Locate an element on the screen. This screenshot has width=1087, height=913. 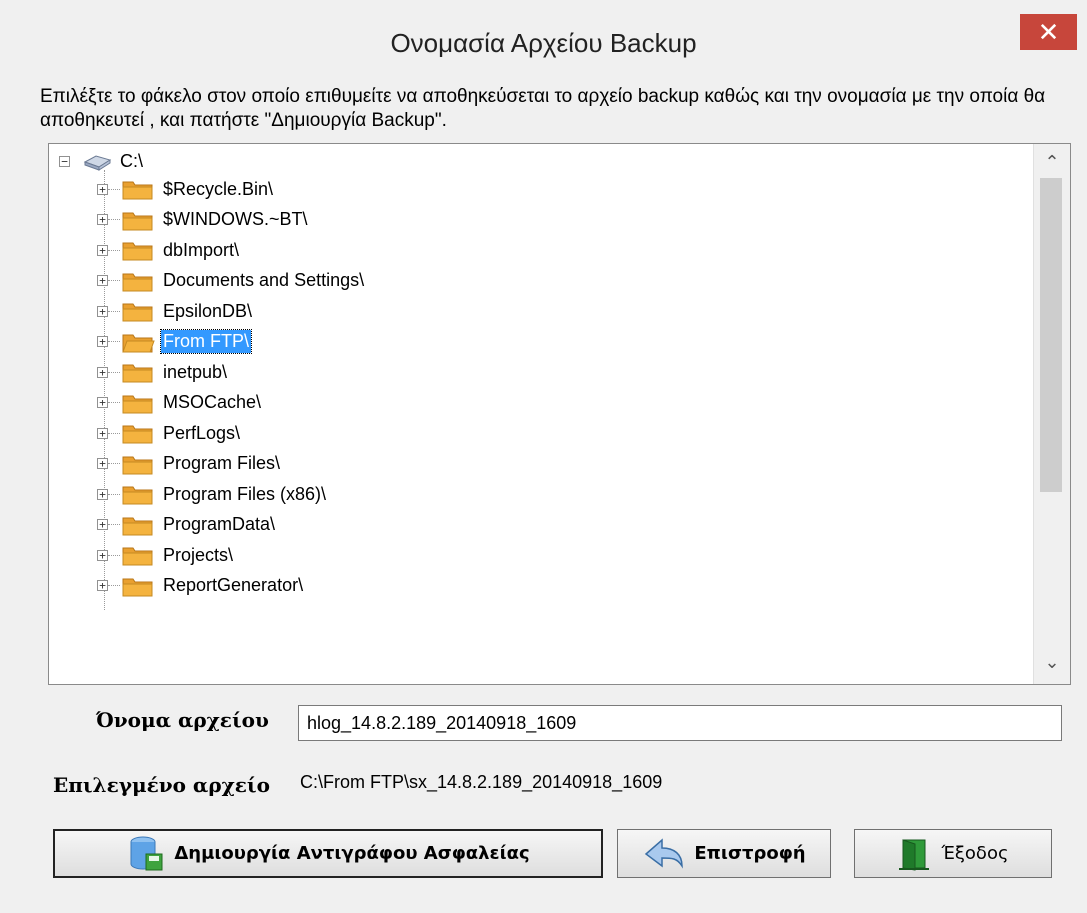
back-button: Επιστροφή is located at coordinates (724, 853).